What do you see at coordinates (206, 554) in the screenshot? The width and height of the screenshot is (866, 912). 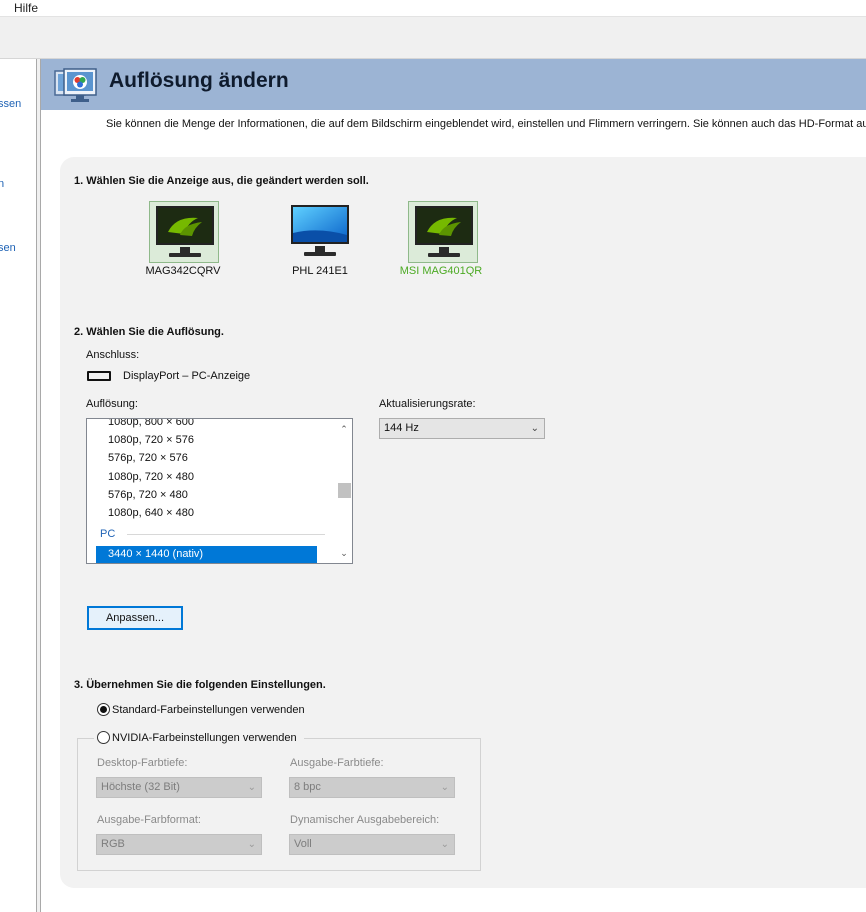 I see `resolution-item-selected: 3440 × 1440 (nativ)` at bounding box center [206, 554].